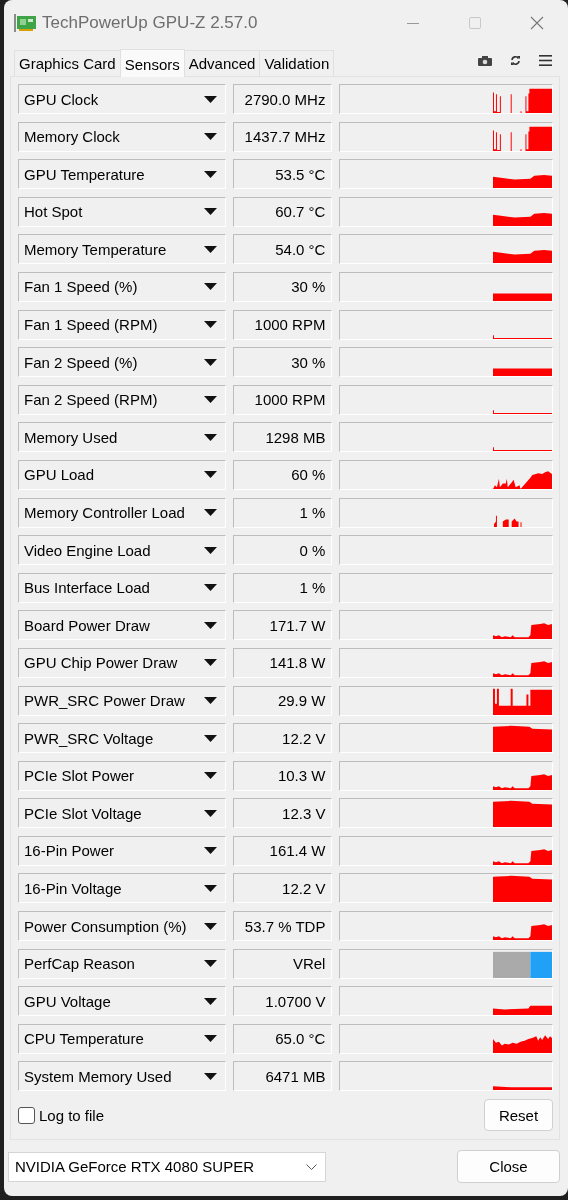 The height and width of the screenshot is (1200, 568). What do you see at coordinates (122, 700) in the screenshot?
I see `sensor-dropdown: PWR_SRC Power Draw` at bounding box center [122, 700].